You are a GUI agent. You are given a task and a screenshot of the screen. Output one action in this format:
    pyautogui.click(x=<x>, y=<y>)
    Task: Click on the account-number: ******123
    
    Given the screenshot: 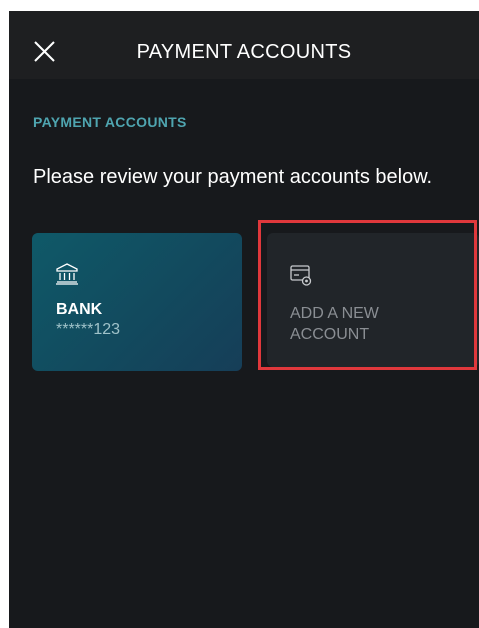 What is the action you would take?
    pyautogui.click(x=88, y=329)
    